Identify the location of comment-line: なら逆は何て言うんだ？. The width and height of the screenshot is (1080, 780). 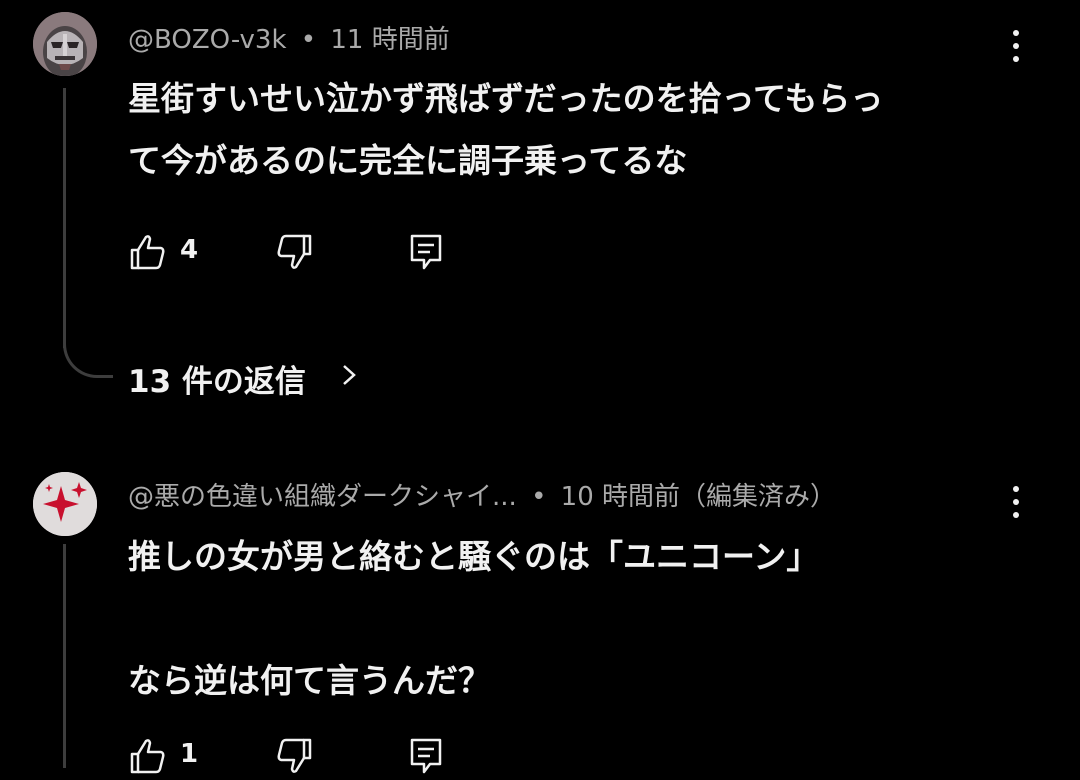
(309, 680).